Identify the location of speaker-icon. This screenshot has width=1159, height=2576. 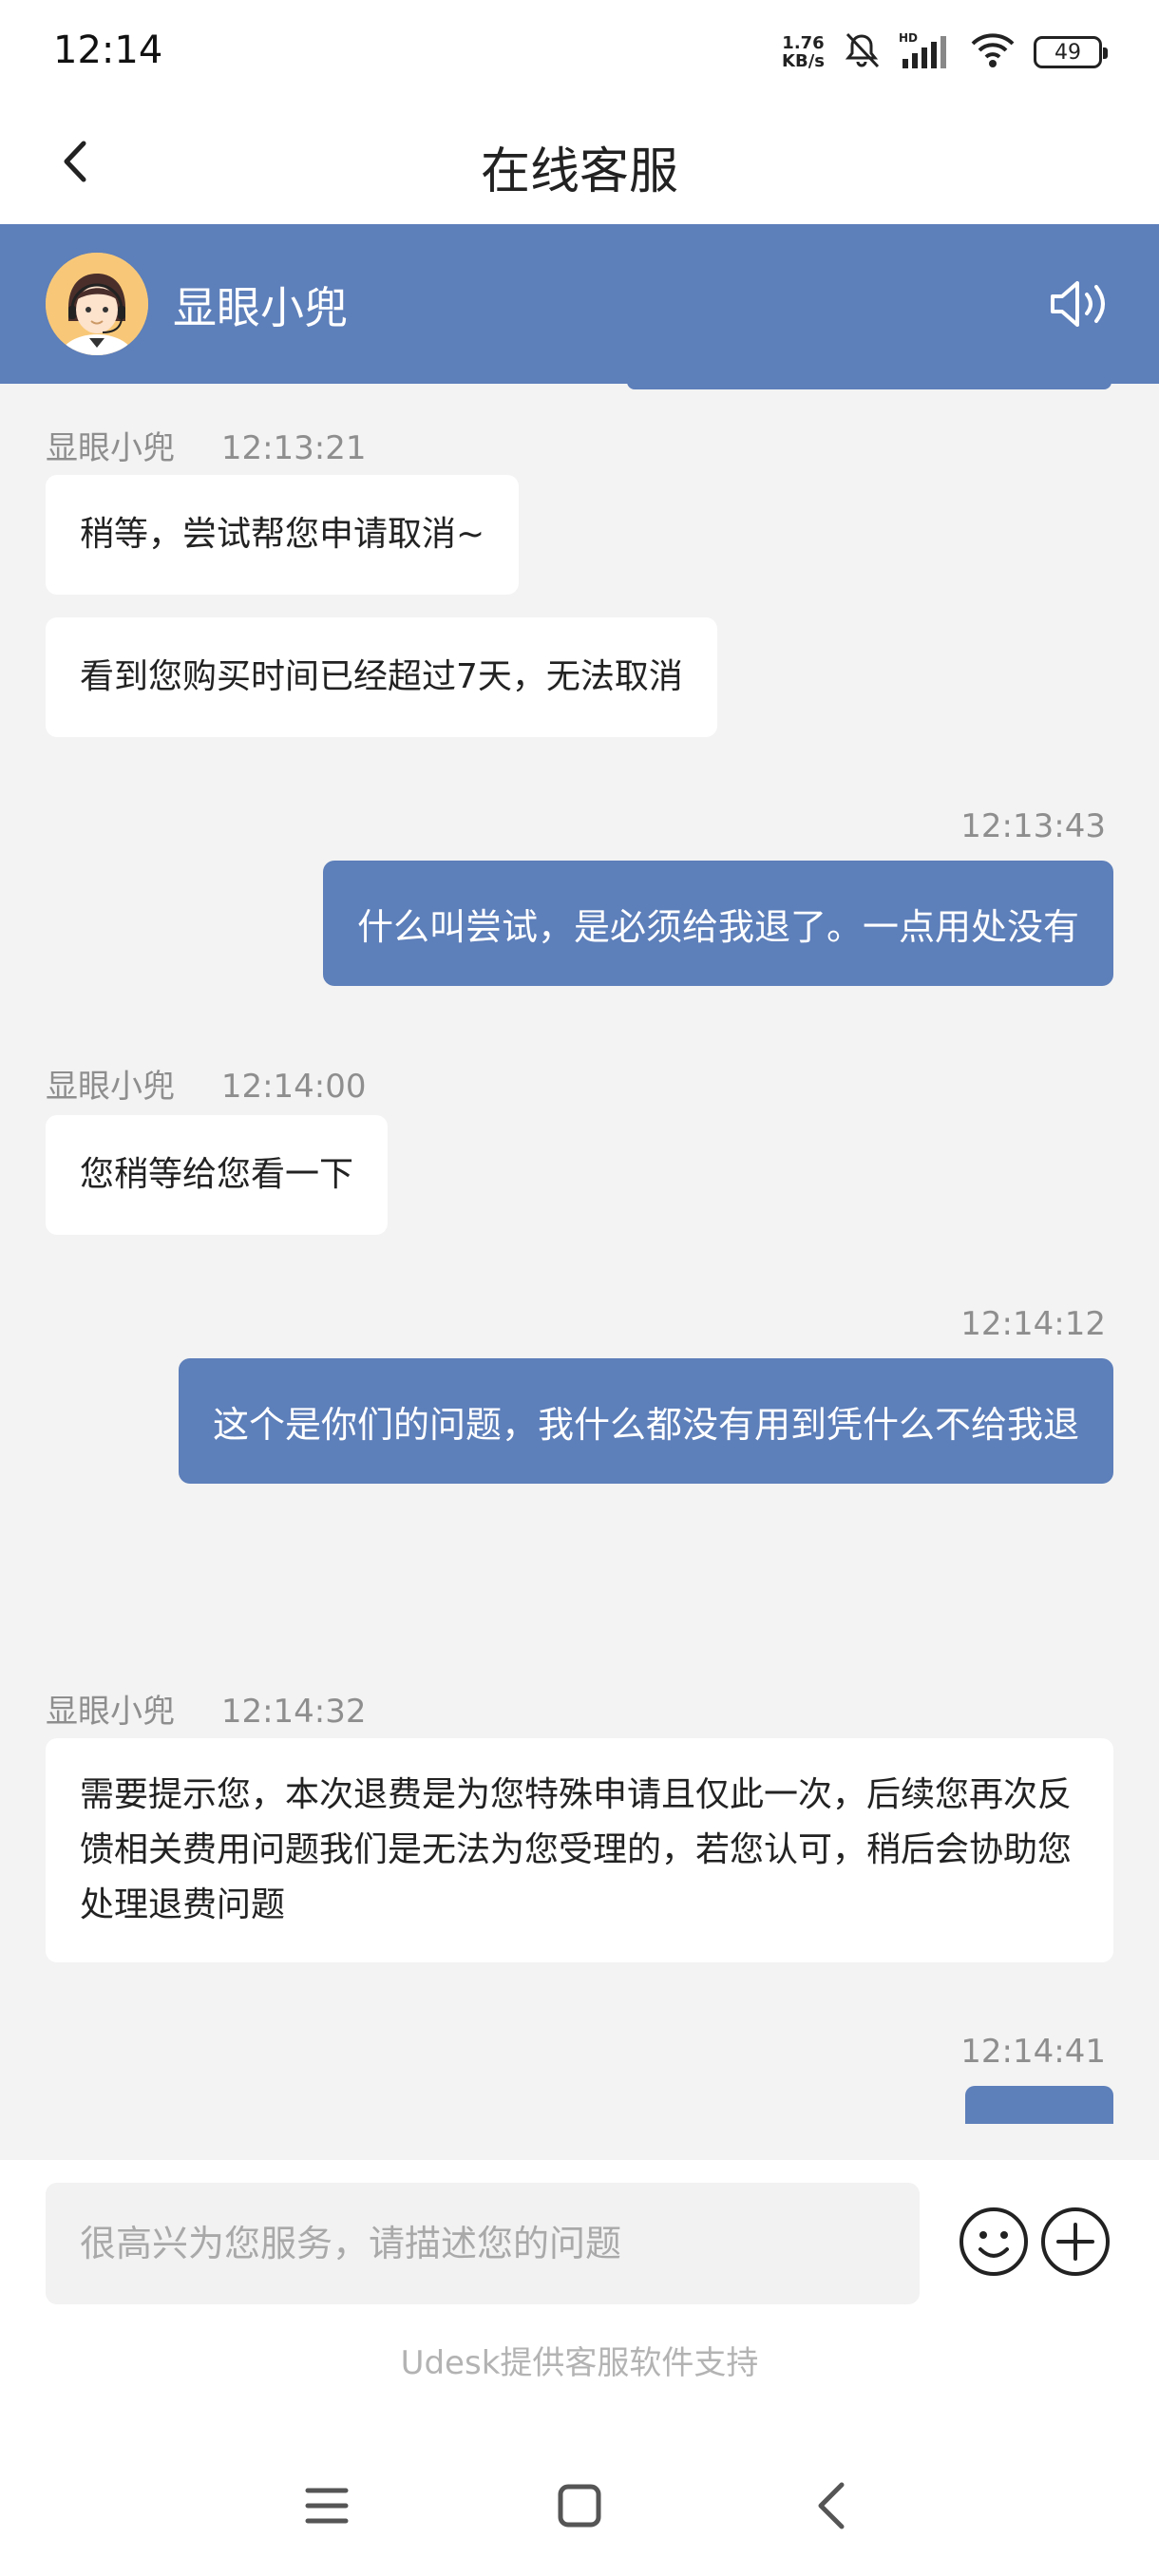
(1078, 304).